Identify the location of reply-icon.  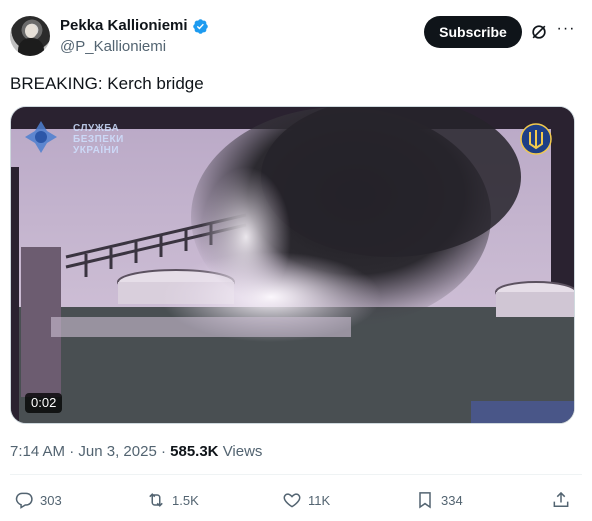
(24, 500).